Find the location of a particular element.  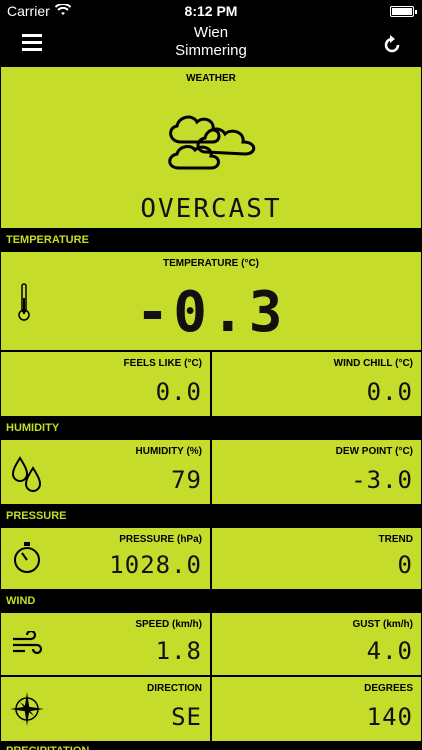

feels-like-label: FEELS LIKE (°C) is located at coordinates (162, 363).